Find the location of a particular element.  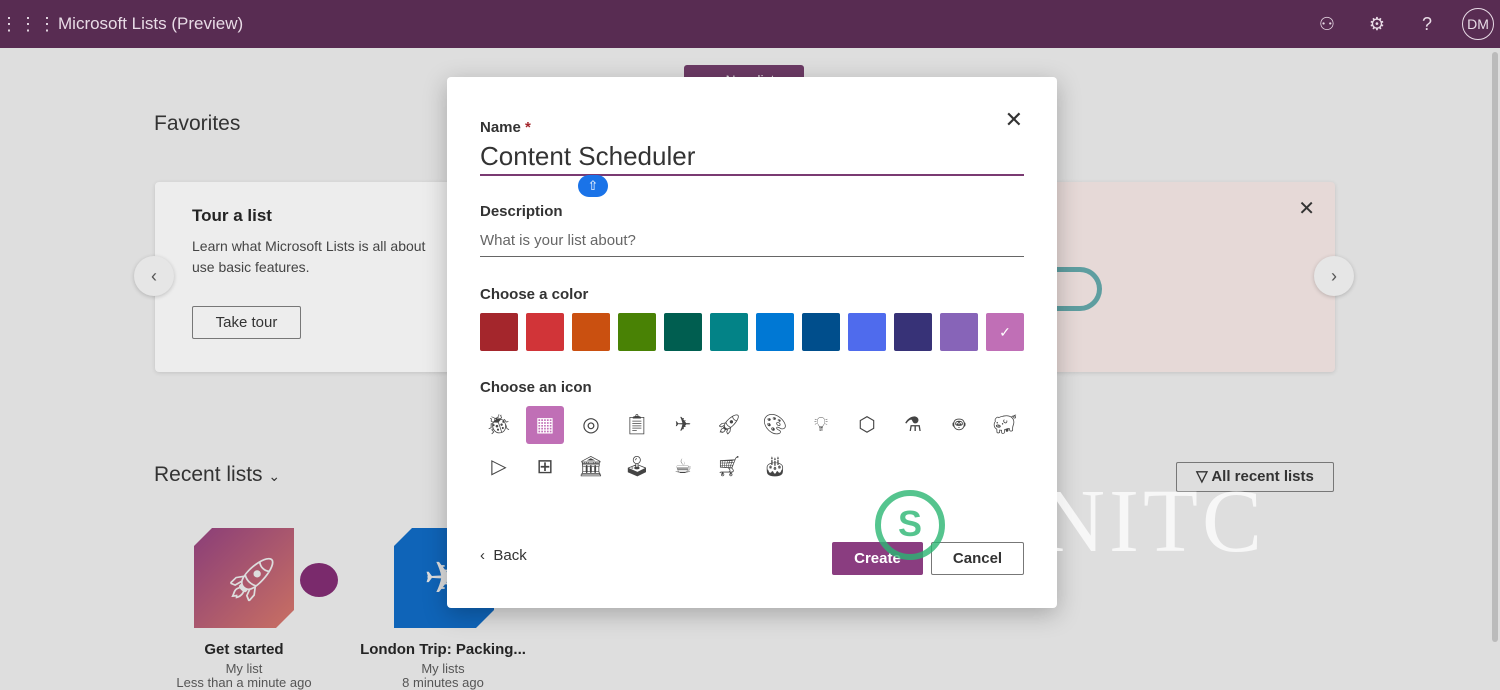

cursor-icon: ⇧ is located at coordinates (593, 186).